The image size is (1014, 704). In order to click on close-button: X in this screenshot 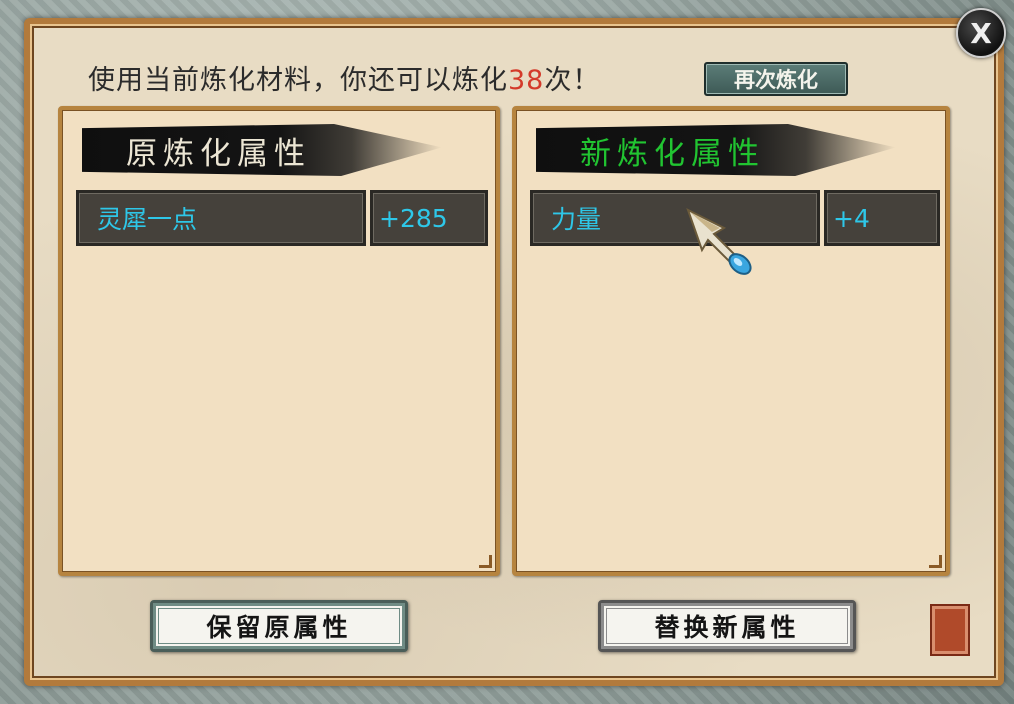, I will do `click(981, 33)`.